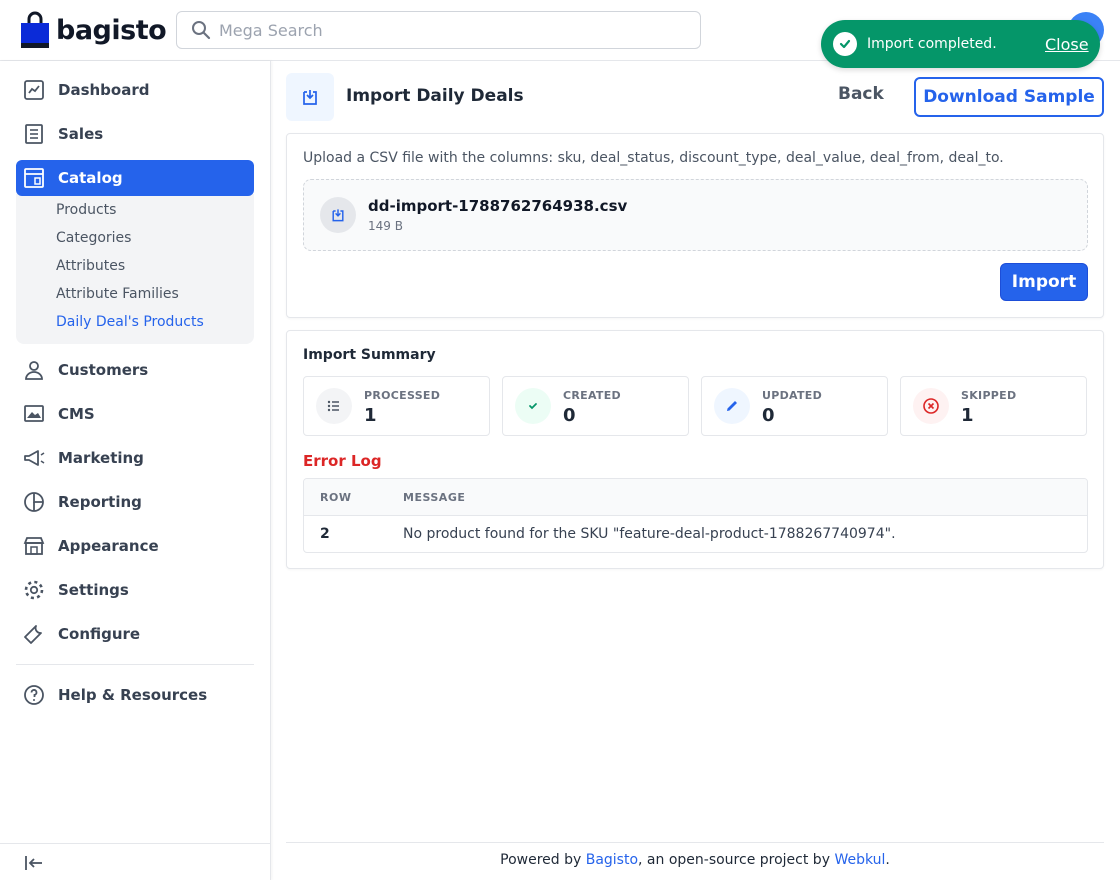  I want to click on import-file-icon, so click(310, 97).